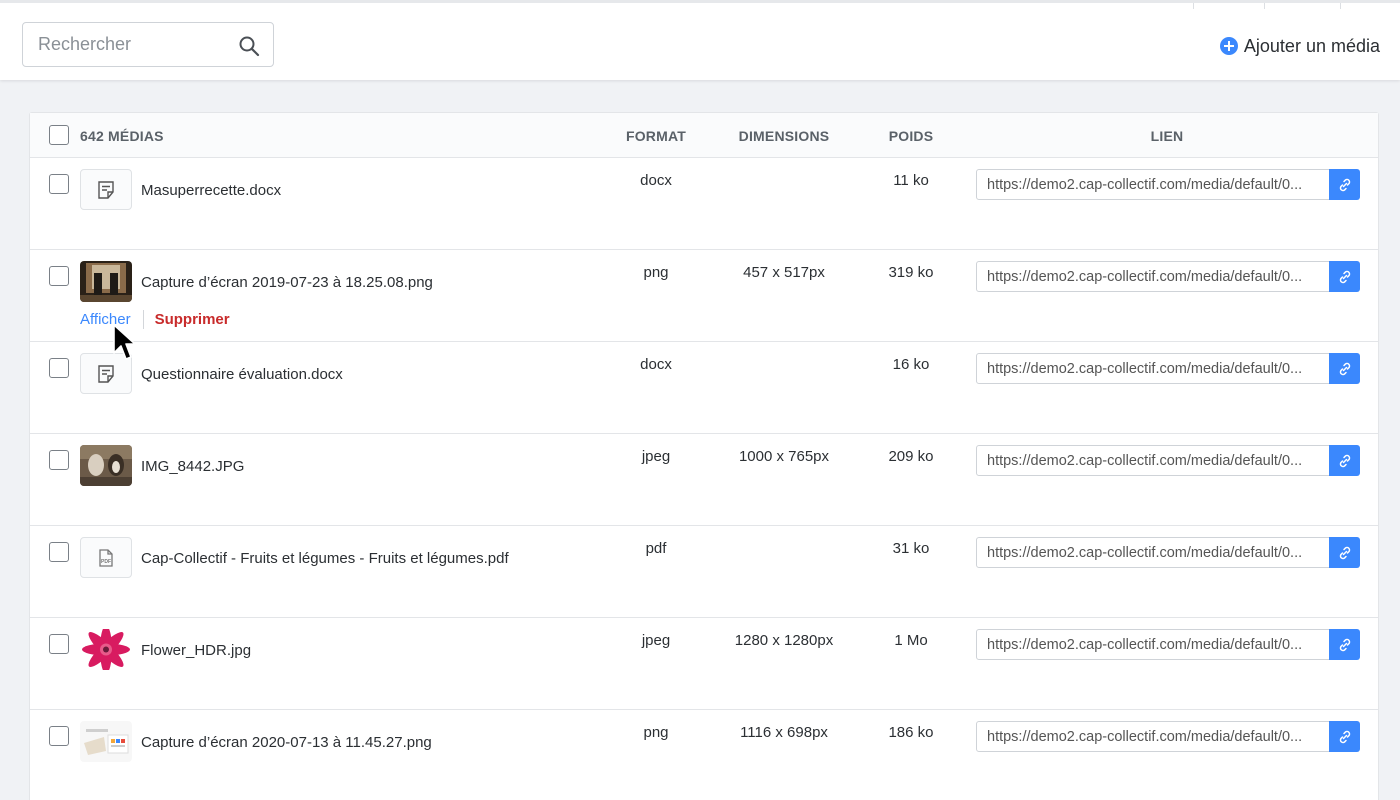 This screenshot has width=1400, height=800. I want to click on add-media-label: Ajouter un média, so click(1311, 45).